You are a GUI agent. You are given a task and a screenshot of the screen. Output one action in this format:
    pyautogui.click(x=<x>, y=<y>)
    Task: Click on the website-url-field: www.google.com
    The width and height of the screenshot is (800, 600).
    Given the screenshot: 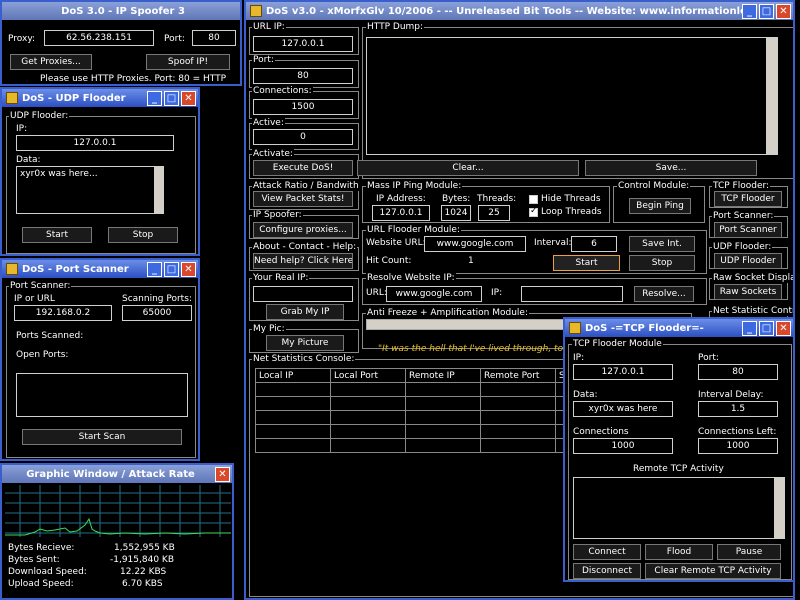 What is the action you would take?
    pyautogui.click(x=475, y=244)
    